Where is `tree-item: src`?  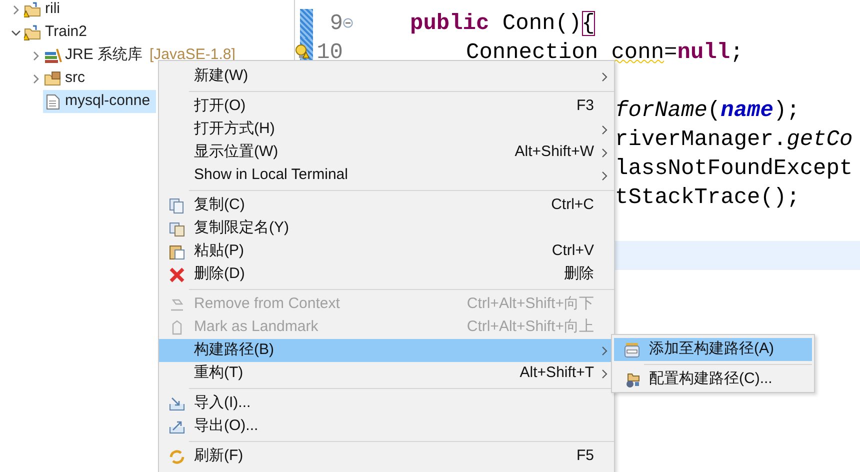 tree-item: src is located at coordinates (67, 78).